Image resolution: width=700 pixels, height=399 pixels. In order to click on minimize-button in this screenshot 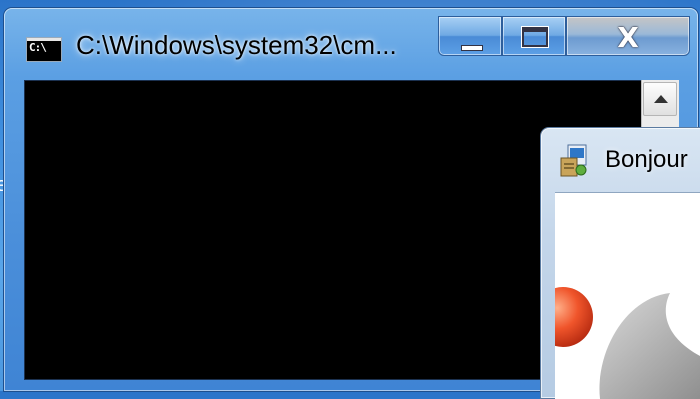, I will do `click(470, 36)`.